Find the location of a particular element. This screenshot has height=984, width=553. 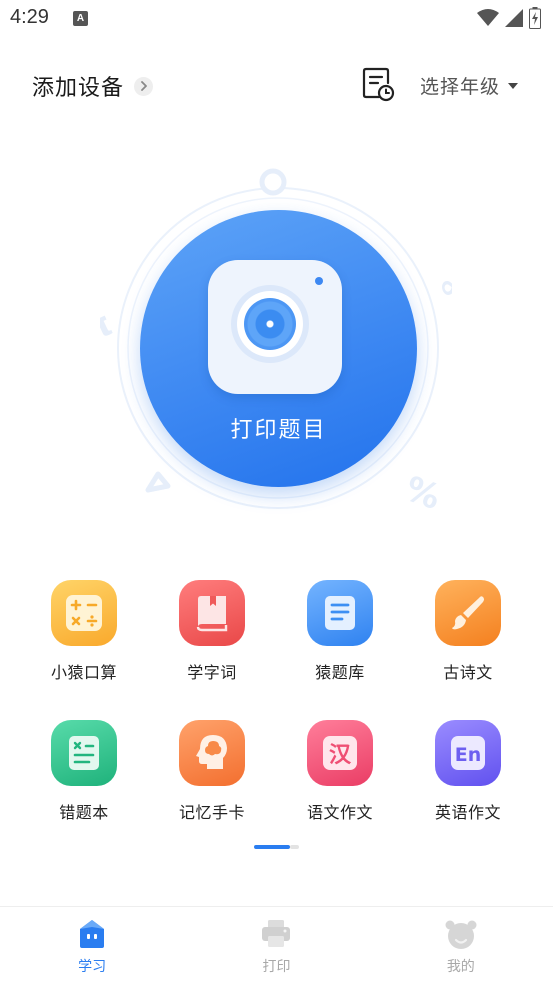

feature-item-chinese-essay: 汉 语文作文 is located at coordinates (340, 790).